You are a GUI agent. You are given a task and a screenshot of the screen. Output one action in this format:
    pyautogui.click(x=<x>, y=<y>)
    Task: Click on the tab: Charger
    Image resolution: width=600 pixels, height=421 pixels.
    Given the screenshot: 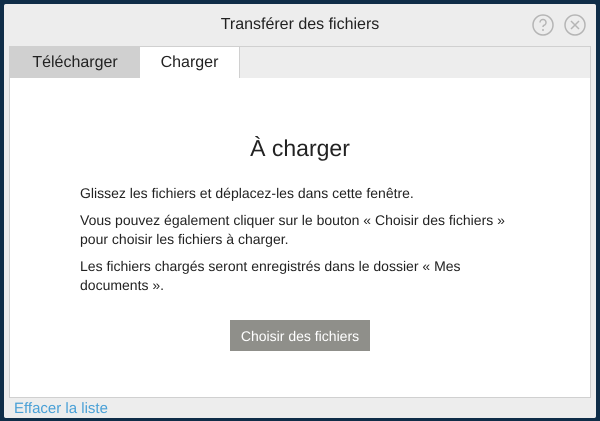 What is the action you would take?
    pyautogui.click(x=190, y=62)
    